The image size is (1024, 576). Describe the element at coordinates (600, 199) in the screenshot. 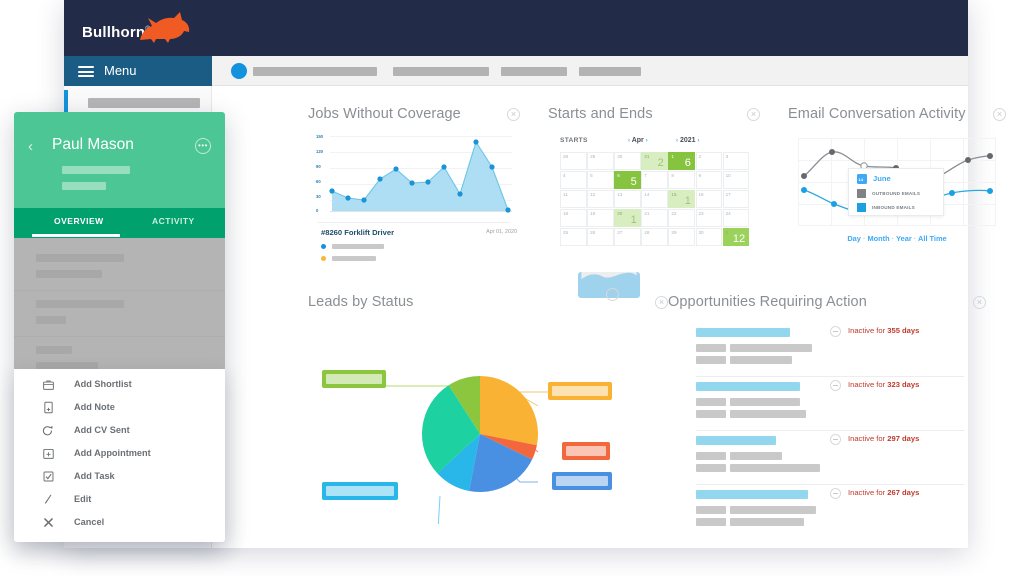

I see `calendar-day-cell: 12` at that location.